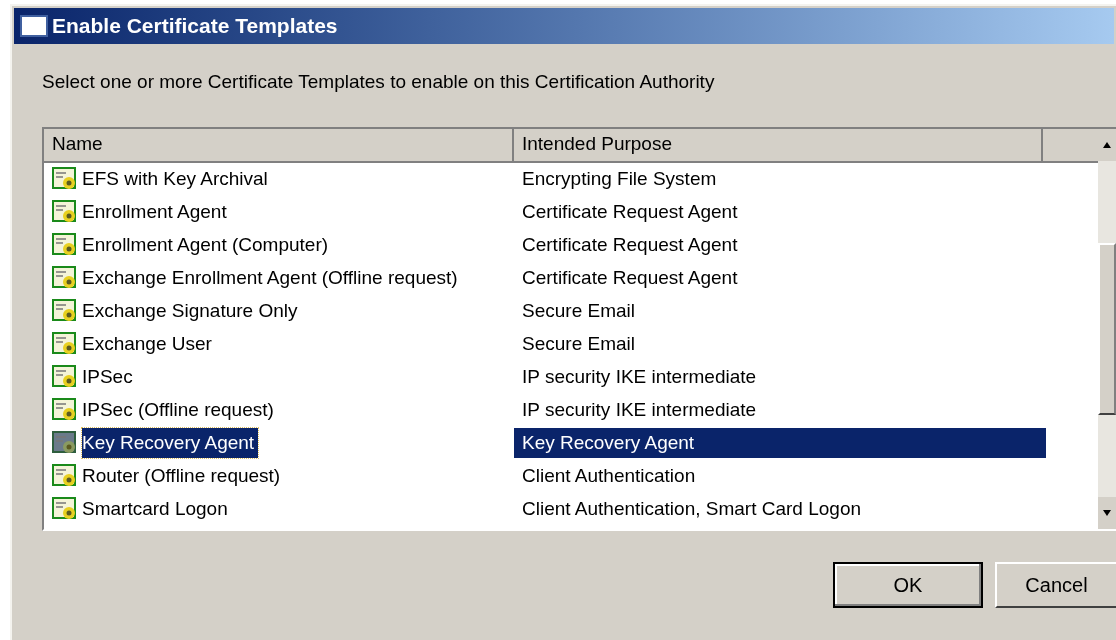 Image resolution: width=1116 pixels, height=640 pixels. Describe the element at coordinates (156, 212) in the screenshot. I see `template-name: Enrollment Agent` at that location.